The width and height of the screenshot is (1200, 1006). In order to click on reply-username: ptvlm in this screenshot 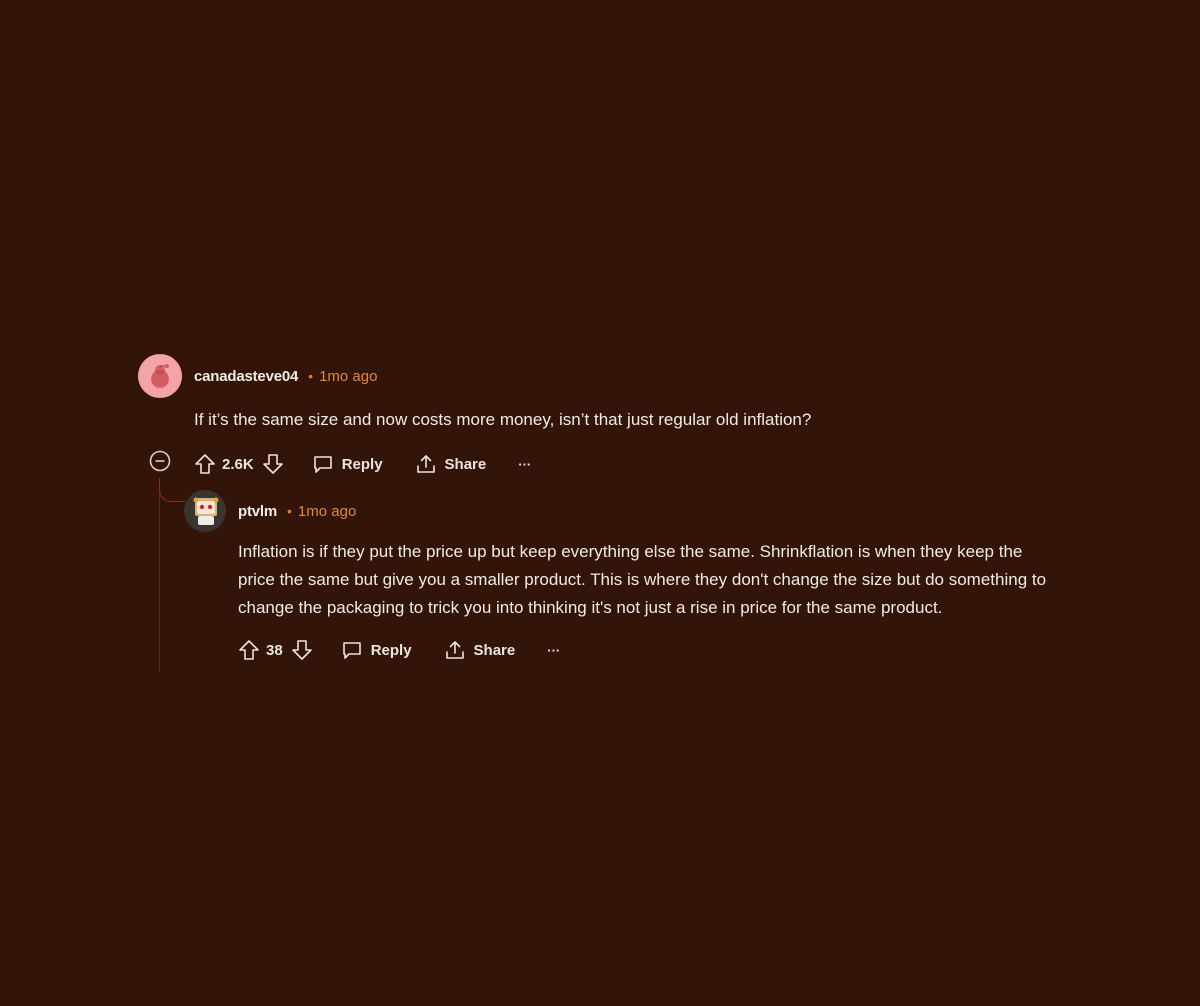, I will do `click(257, 511)`.